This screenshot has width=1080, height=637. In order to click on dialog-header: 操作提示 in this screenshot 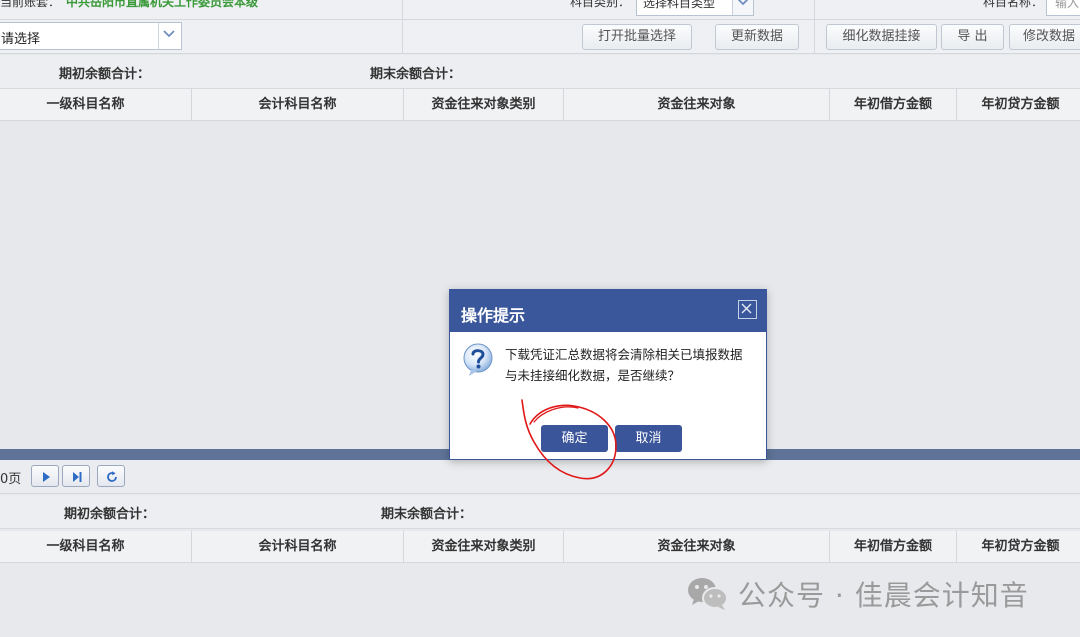, I will do `click(608, 311)`.